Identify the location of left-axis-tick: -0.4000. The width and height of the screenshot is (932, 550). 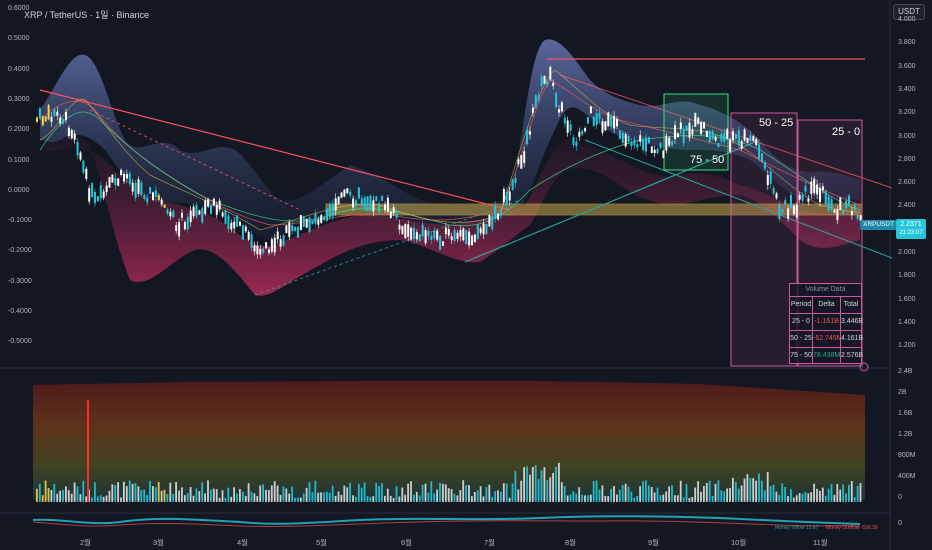
(20, 311).